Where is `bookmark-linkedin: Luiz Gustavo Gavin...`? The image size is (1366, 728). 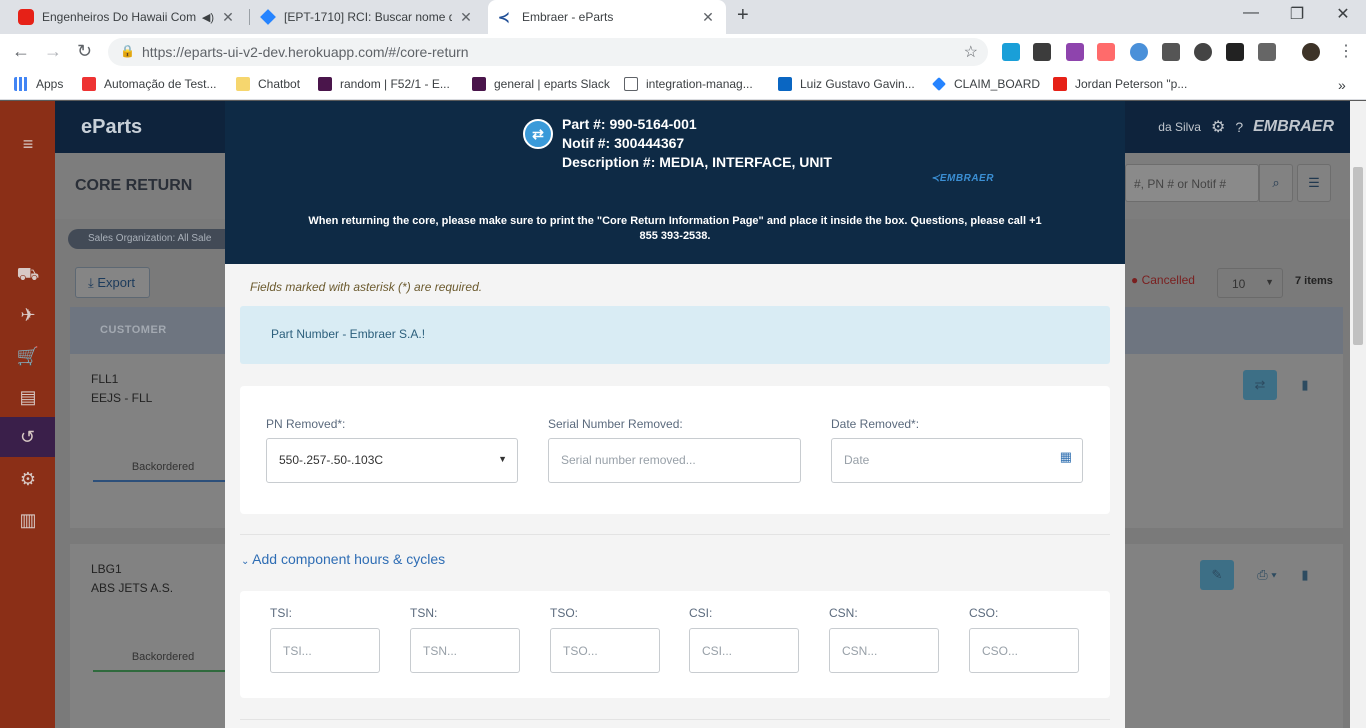 bookmark-linkedin: Luiz Gustavo Gavin... is located at coordinates (846, 84).